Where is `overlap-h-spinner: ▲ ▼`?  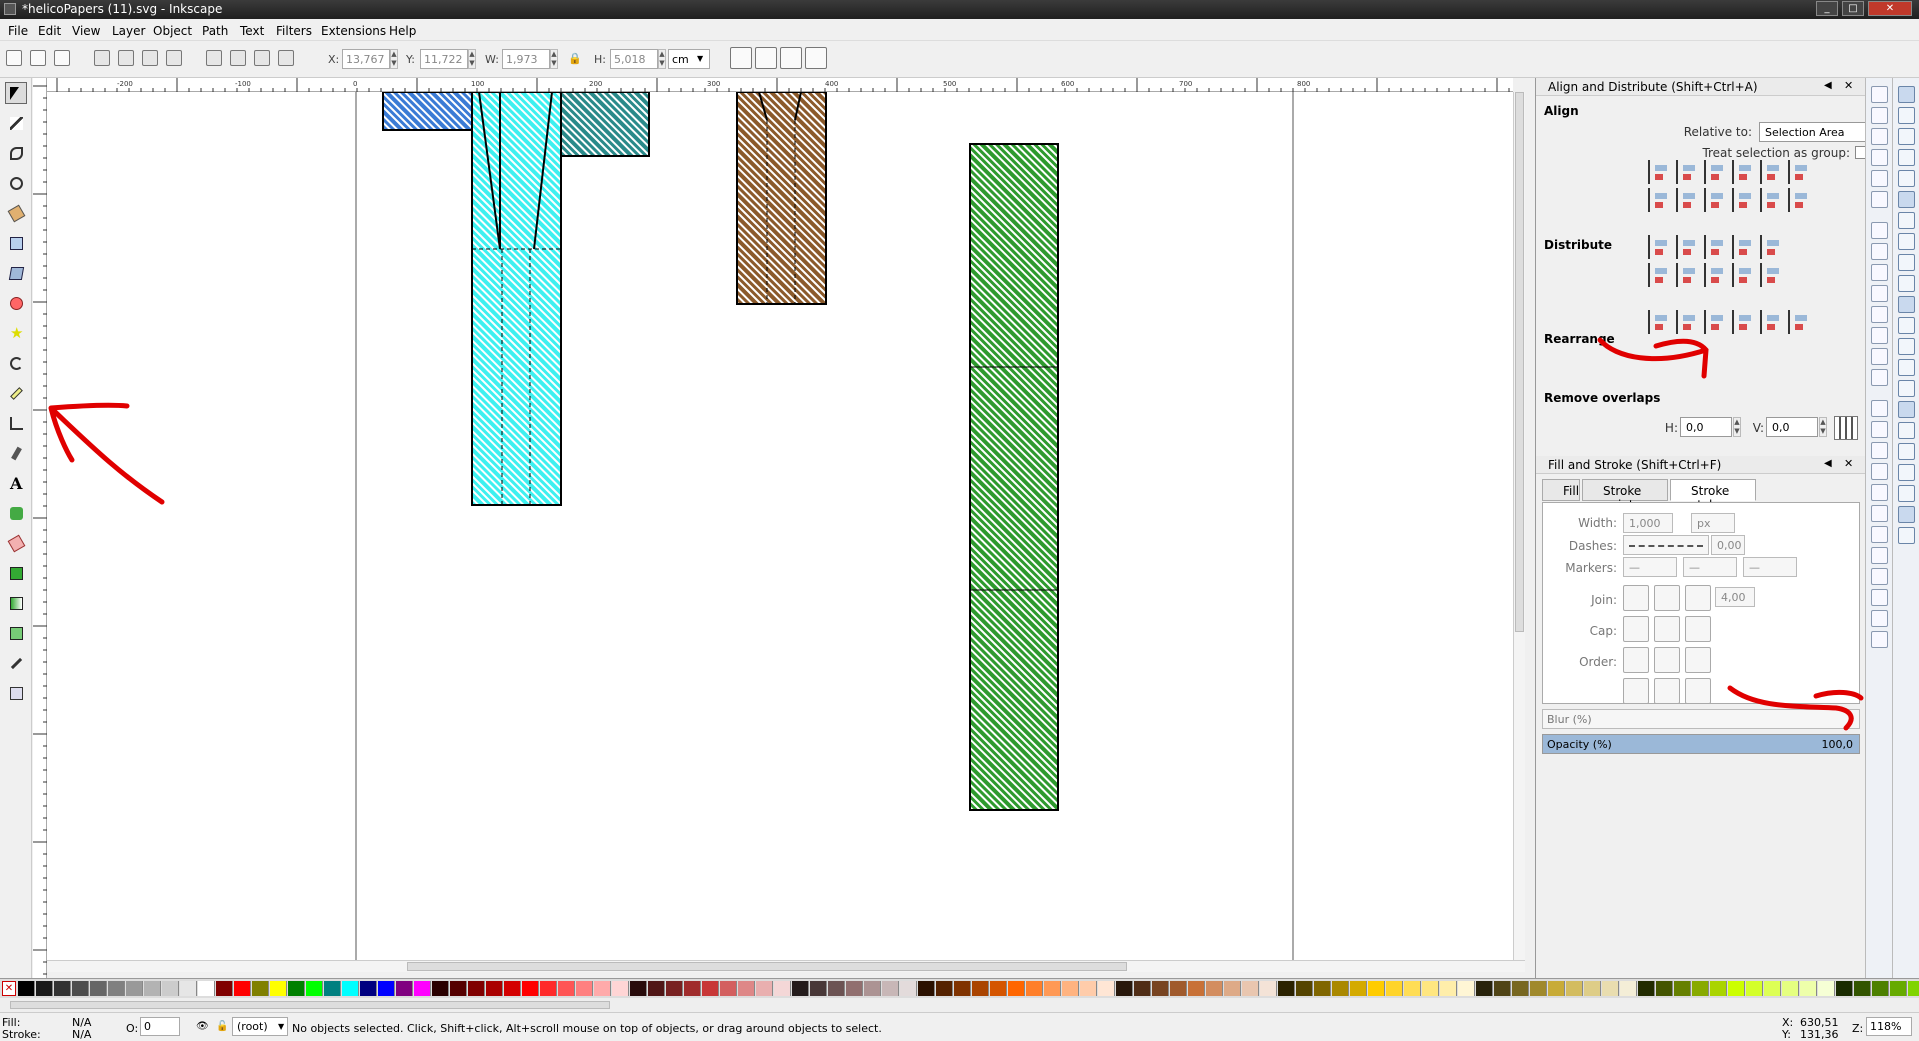
overlap-h-spinner: ▲ ▼ is located at coordinates (1737, 427).